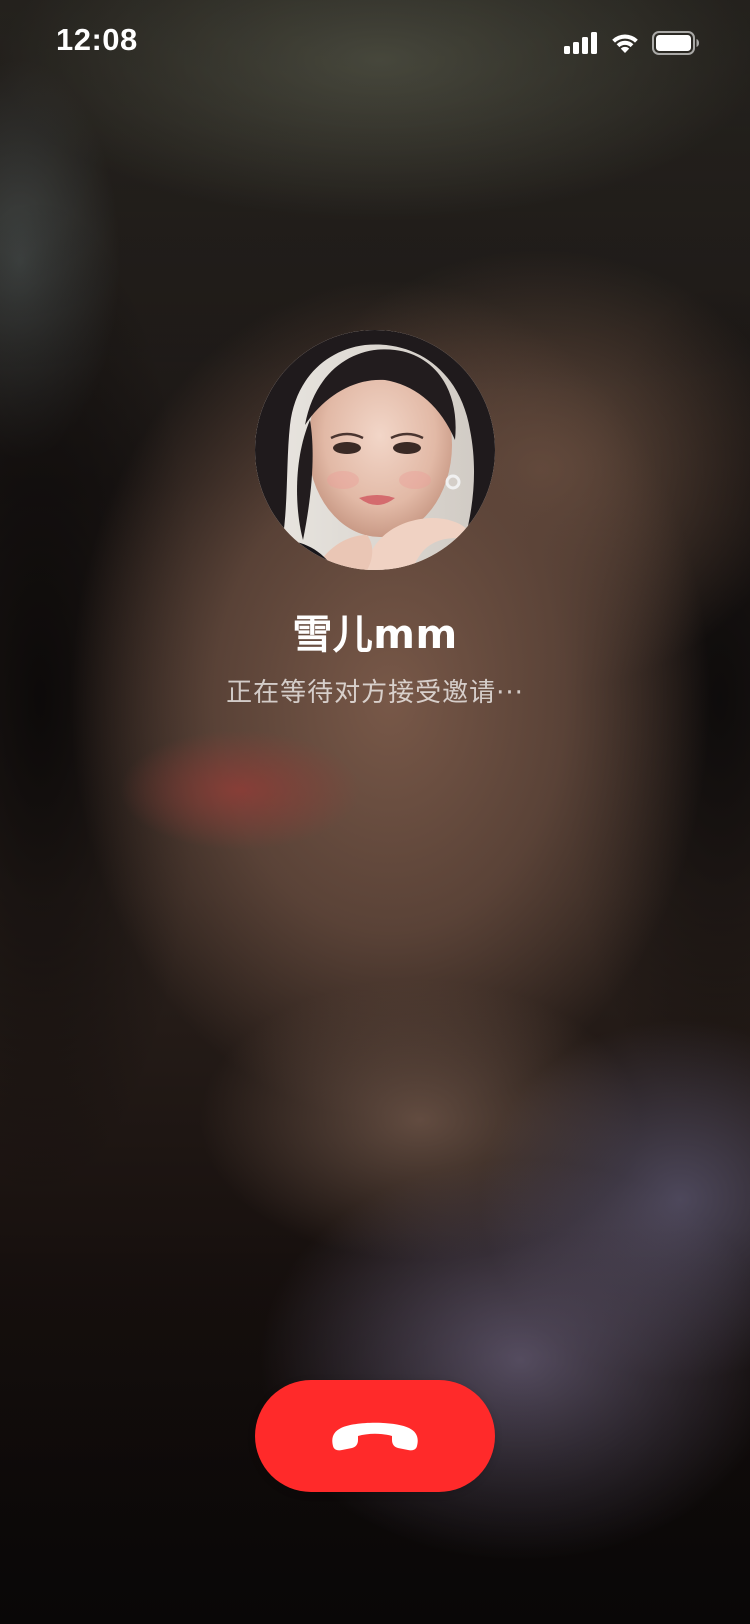 This screenshot has height=1624, width=750. I want to click on status-icons, so click(632, 43).